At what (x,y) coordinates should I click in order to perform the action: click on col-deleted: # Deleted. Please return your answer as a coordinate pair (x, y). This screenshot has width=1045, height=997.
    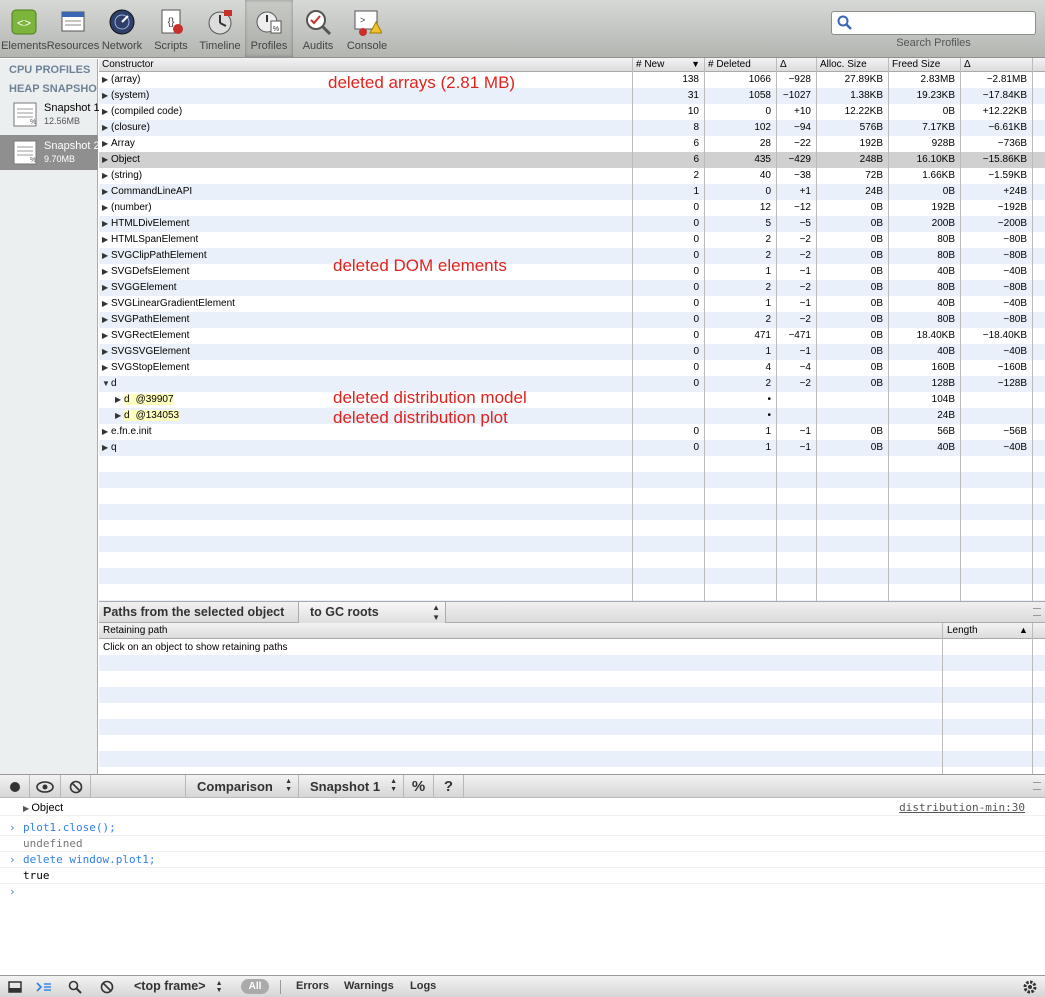
    Looking at the image, I should click on (740, 65).